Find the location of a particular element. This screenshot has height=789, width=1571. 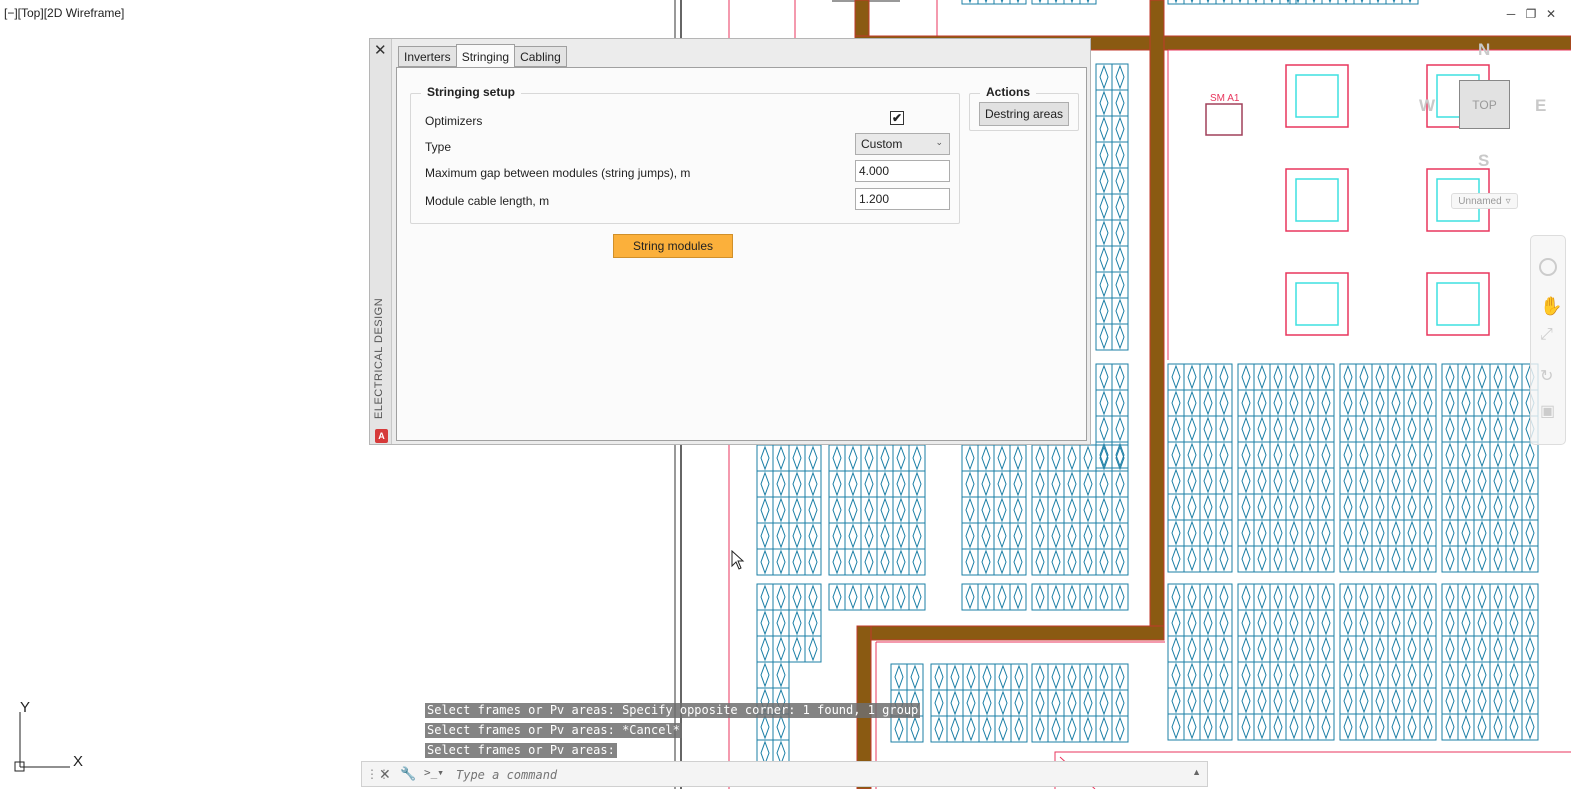

command-line-bar: ⋮⋮ ✕ 🔧 >_▾ ▲ is located at coordinates (784, 774).